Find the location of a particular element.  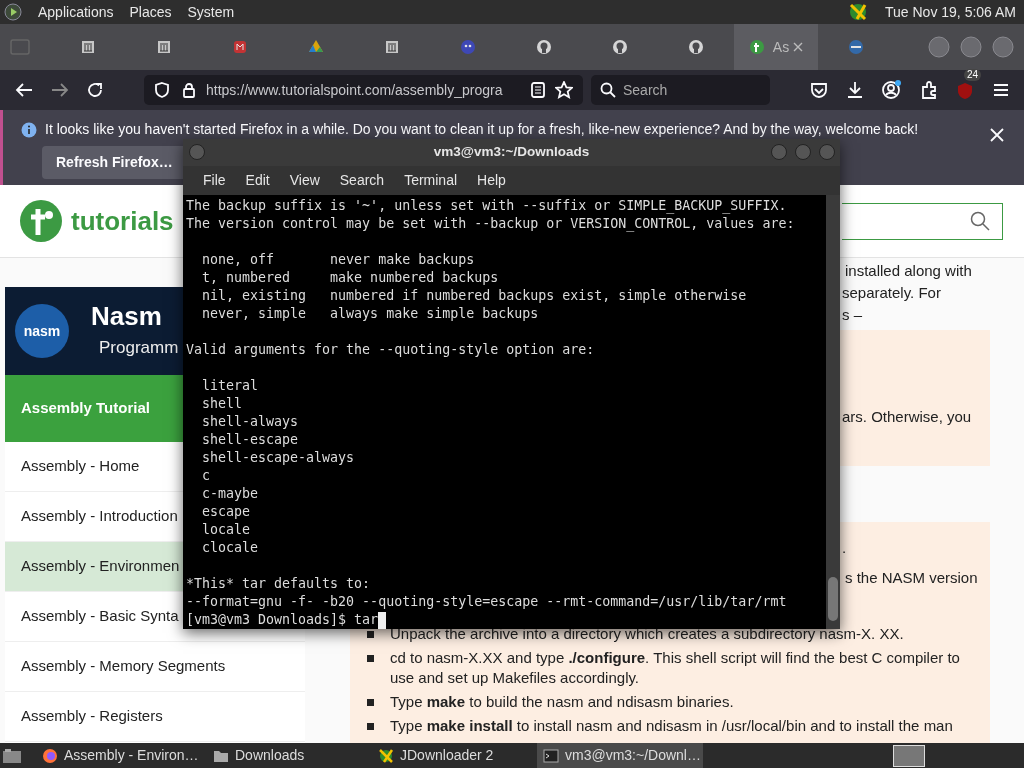

pocket-icon is located at coordinates (819, 90).